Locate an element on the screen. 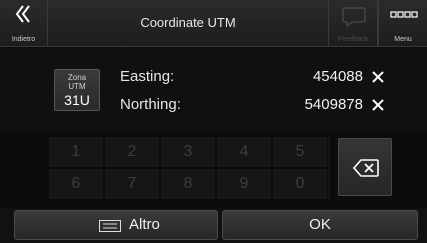  backspace-icon is located at coordinates (366, 168).